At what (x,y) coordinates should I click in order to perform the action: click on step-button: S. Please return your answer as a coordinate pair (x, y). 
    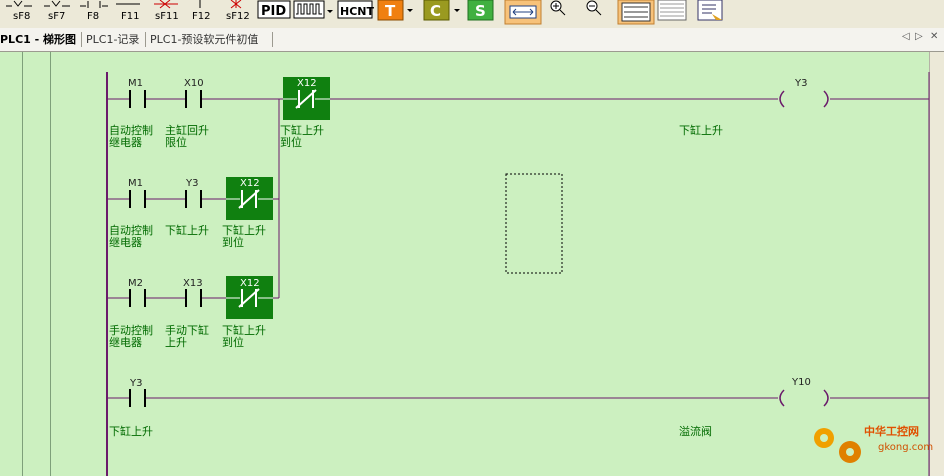
    Looking at the image, I should click on (480, 10).